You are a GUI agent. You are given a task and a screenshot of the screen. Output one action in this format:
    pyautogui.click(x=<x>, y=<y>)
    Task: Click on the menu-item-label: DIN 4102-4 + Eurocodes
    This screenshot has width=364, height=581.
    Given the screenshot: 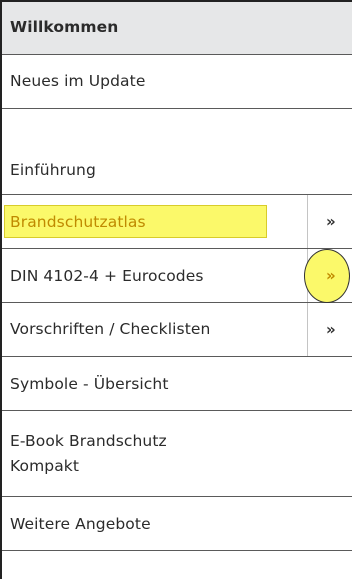 What is the action you would take?
    pyautogui.click(x=107, y=276)
    